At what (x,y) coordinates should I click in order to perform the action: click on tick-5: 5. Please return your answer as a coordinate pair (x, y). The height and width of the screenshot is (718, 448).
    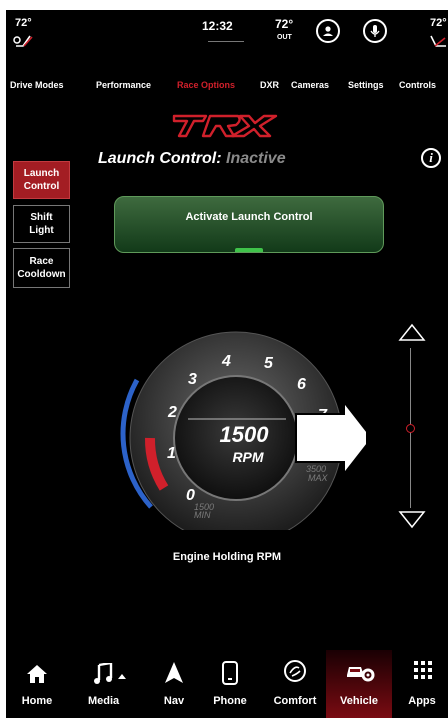
    Looking at the image, I should click on (269, 363).